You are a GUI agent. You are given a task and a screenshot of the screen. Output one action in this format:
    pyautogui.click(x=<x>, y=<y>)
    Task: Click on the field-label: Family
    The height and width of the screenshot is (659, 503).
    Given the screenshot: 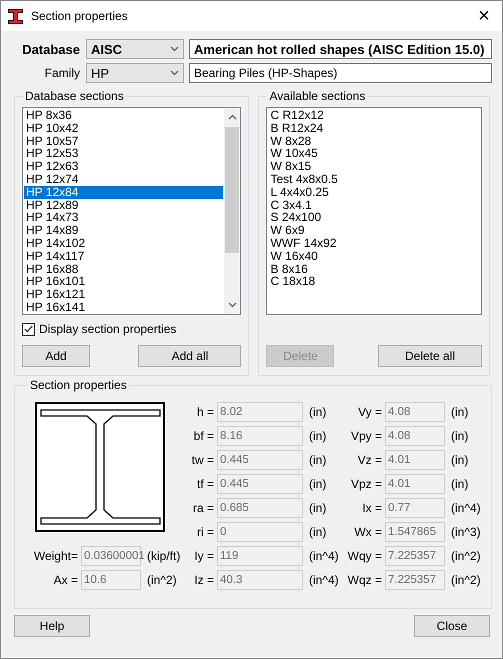 What is the action you would take?
    pyautogui.click(x=62, y=73)
    